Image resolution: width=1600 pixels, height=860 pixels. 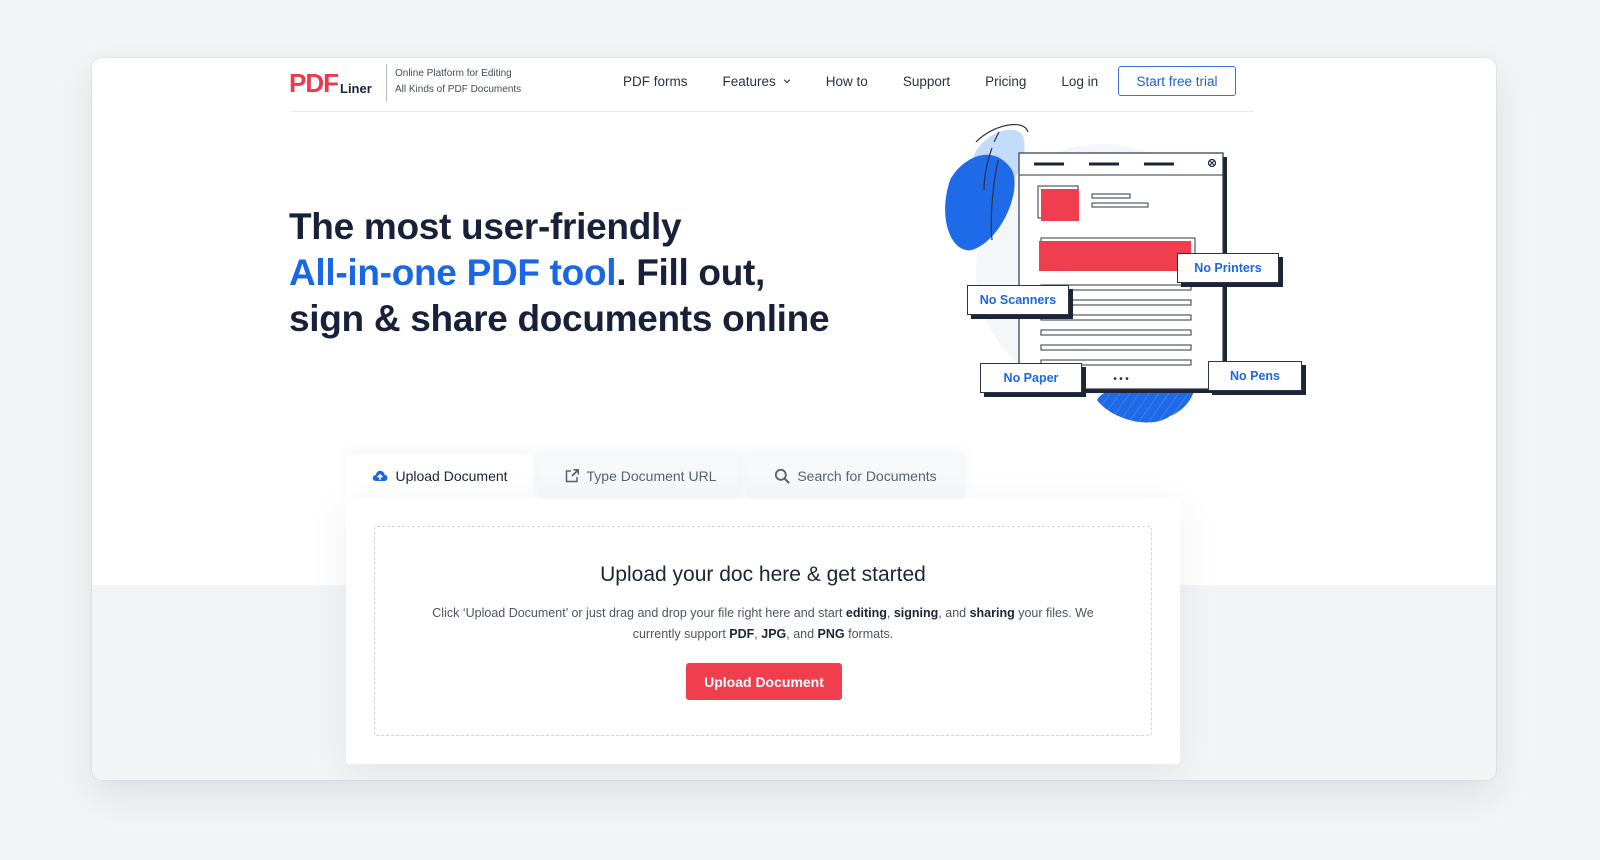 What do you see at coordinates (691, 272) in the screenshot?
I see `hero-line-2-rest: . Fill out,` at bounding box center [691, 272].